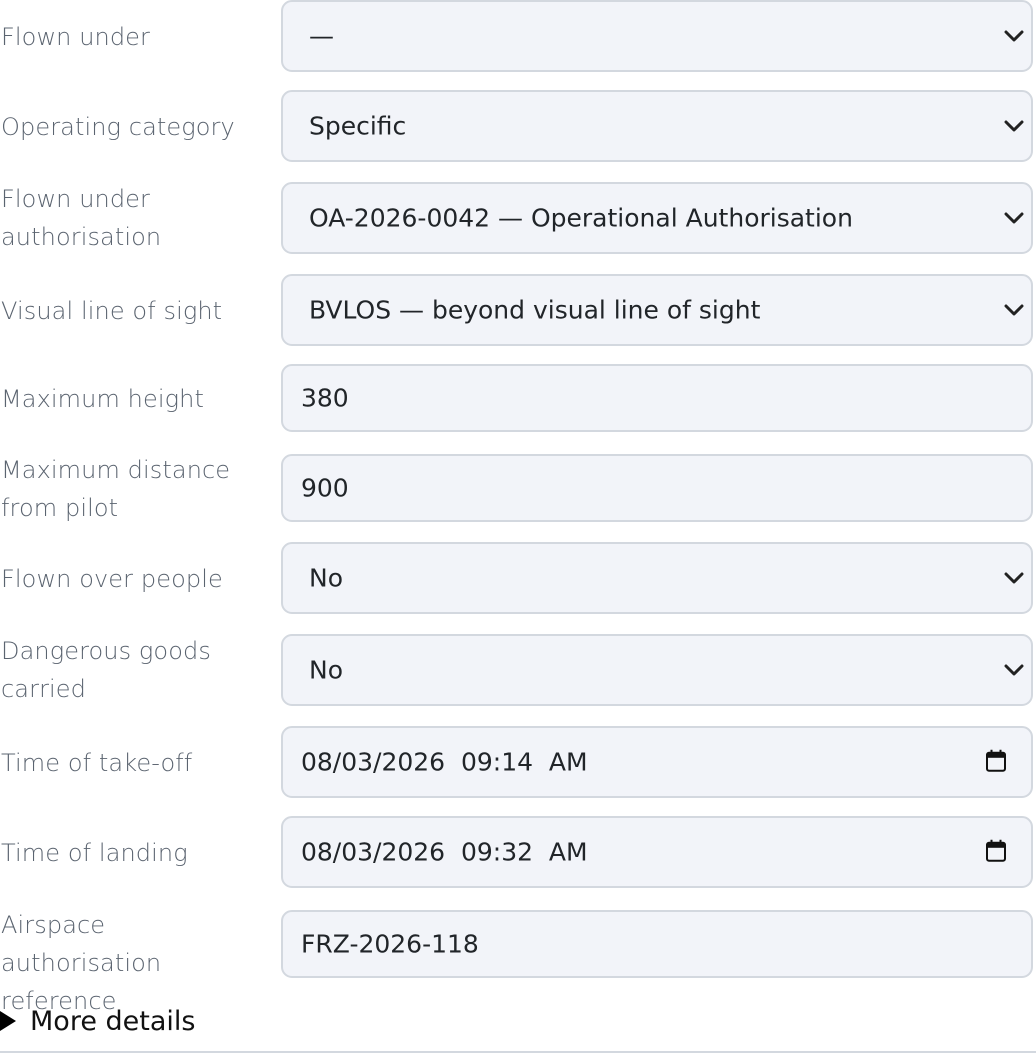  I want to click on field-label: Flown under authorisation, so click(81, 218).